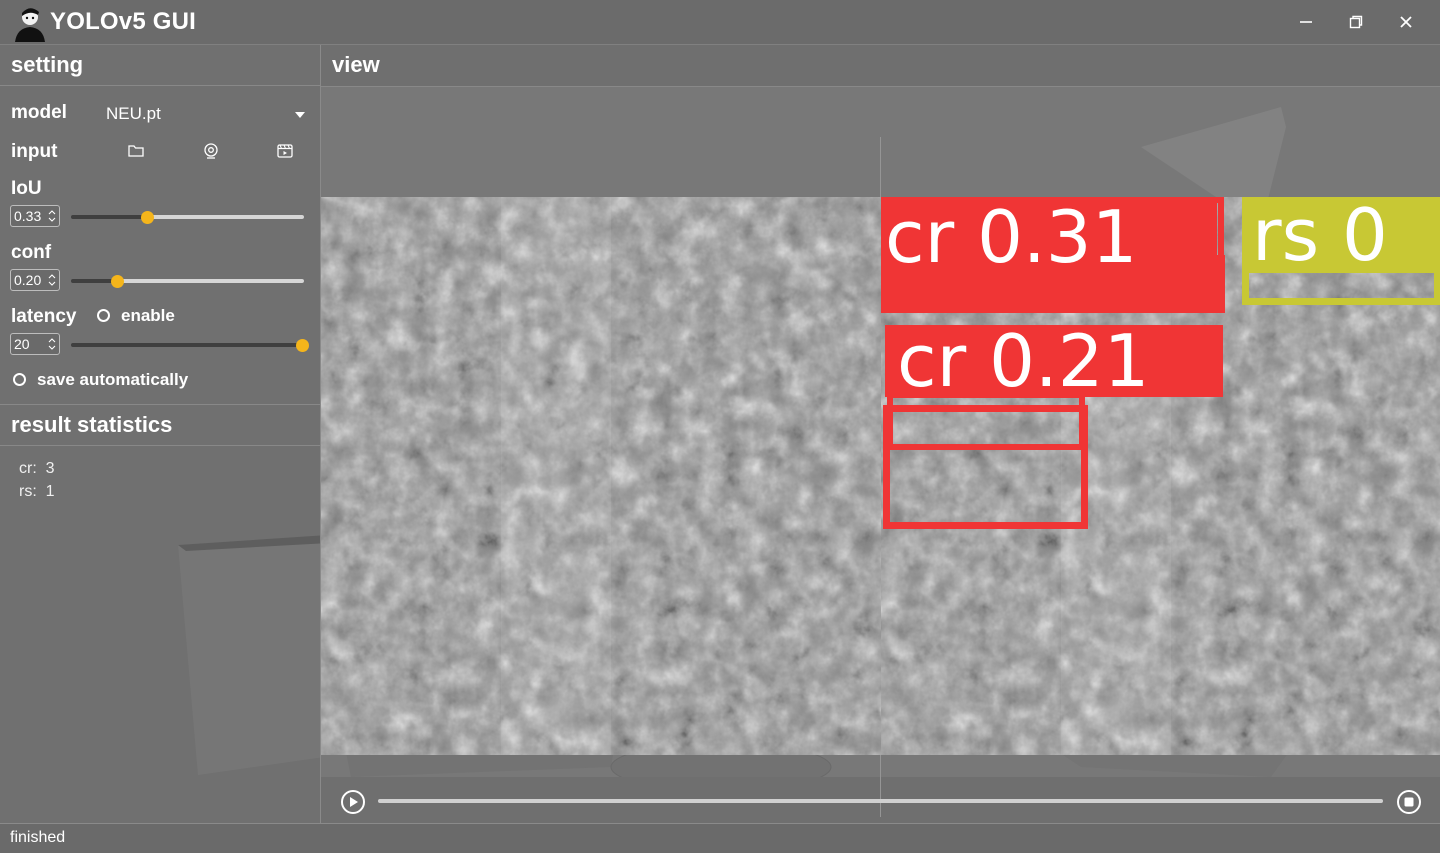  What do you see at coordinates (302, 345) in the screenshot?
I see `latency-slider-handle` at bounding box center [302, 345].